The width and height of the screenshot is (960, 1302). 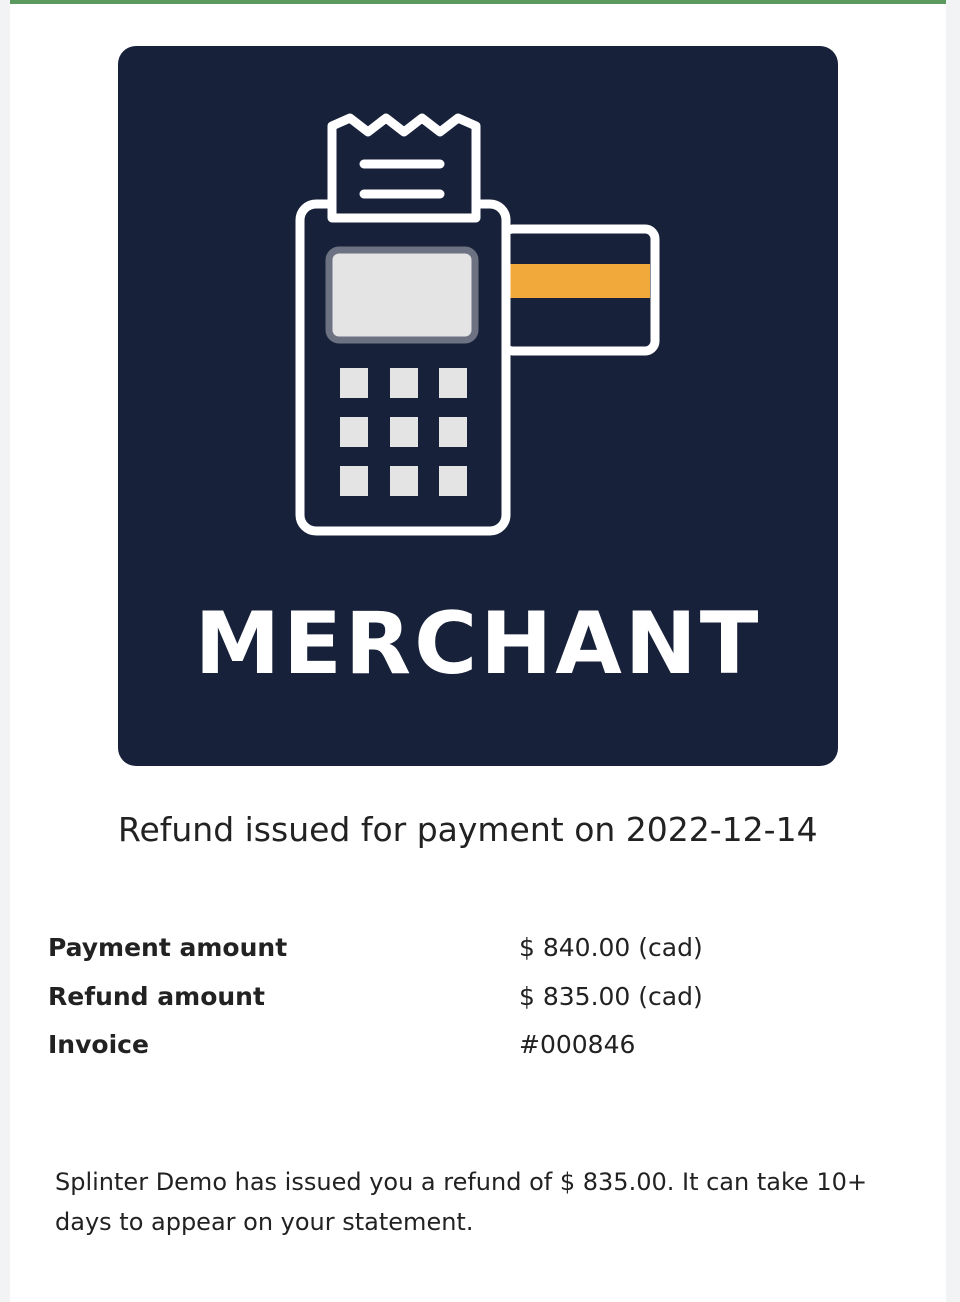 What do you see at coordinates (98, 1044) in the screenshot?
I see `invoice-label: Invoice` at bounding box center [98, 1044].